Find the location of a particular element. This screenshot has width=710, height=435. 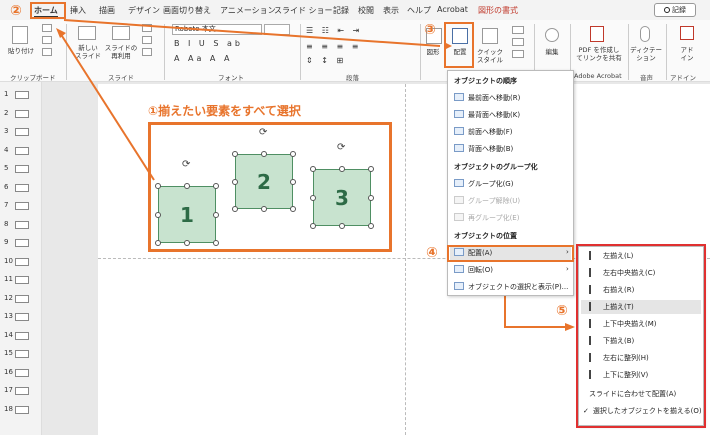

menu-item-group: グループ化(G) is located at coordinates (483, 184).